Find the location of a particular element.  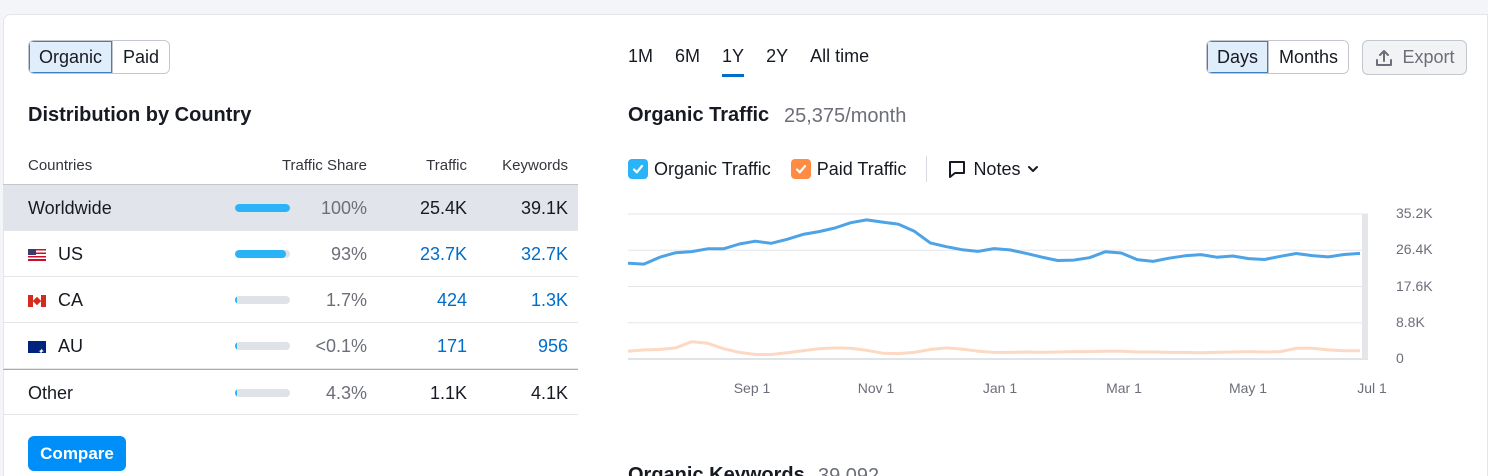

notes-label: Notes is located at coordinates (997, 168).